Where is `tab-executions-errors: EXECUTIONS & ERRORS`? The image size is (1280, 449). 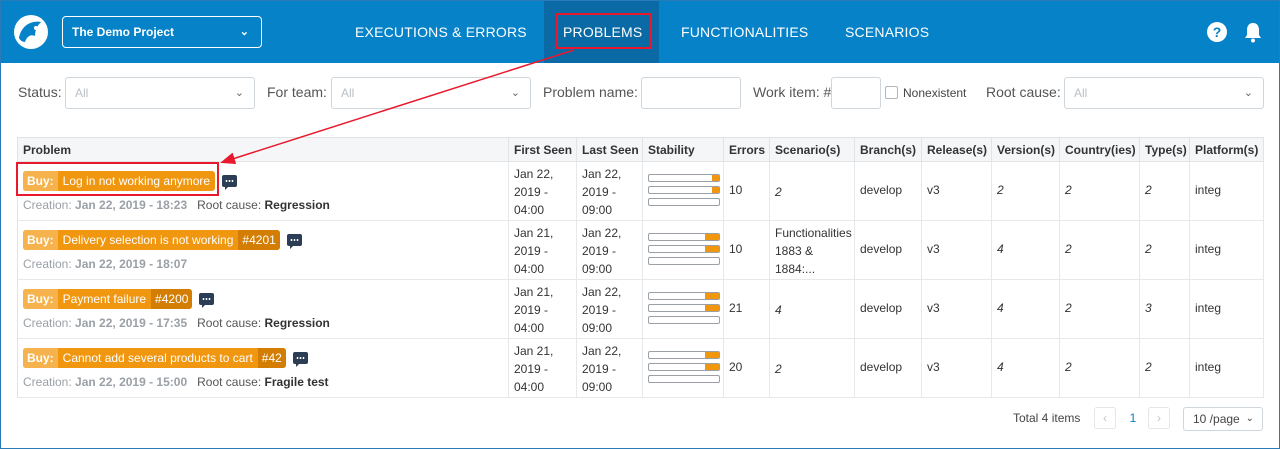
tab-executions-errors: EXECUTIONS & ERRORS is located at coordinates (441, 32).